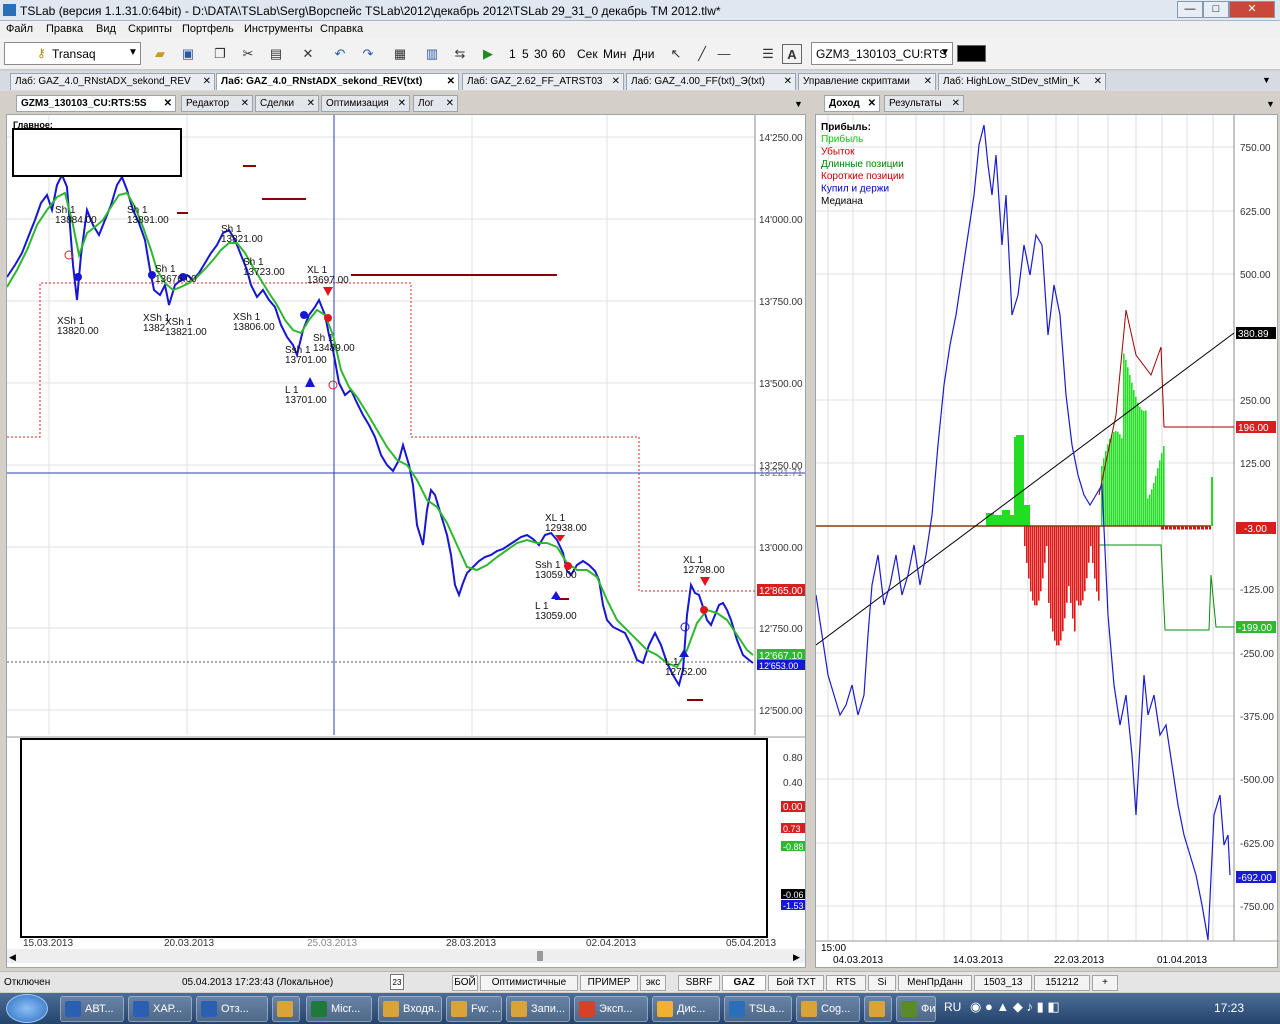 This screenshot has width=1280, height=1024. I want to click on sheet-tab: +, so click(1105, 983).